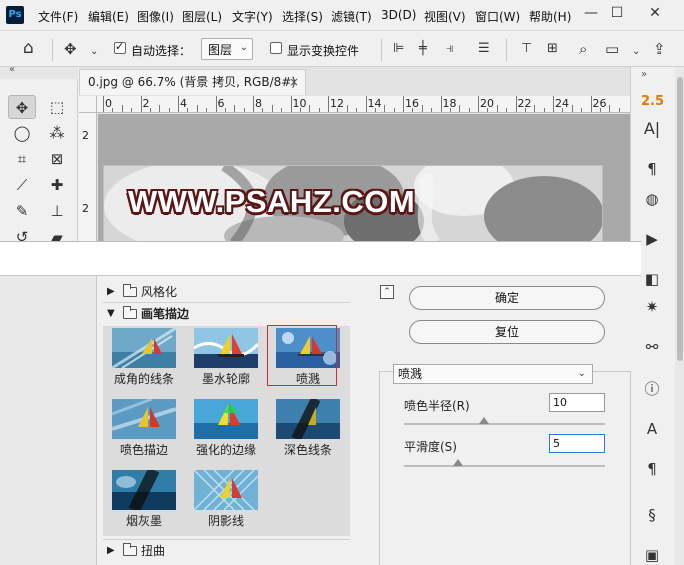  What do you see at coordinates (294, 82) in the screenshot?
I see `close-tab-icon: ×` at bounding box center [294, 82].